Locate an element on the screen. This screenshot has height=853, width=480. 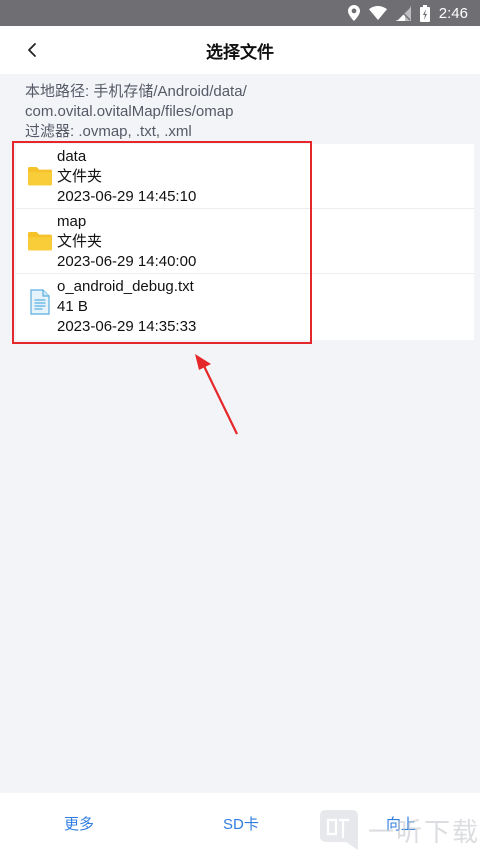
page-title: 选择文件 is located at coordinates (240, 52).